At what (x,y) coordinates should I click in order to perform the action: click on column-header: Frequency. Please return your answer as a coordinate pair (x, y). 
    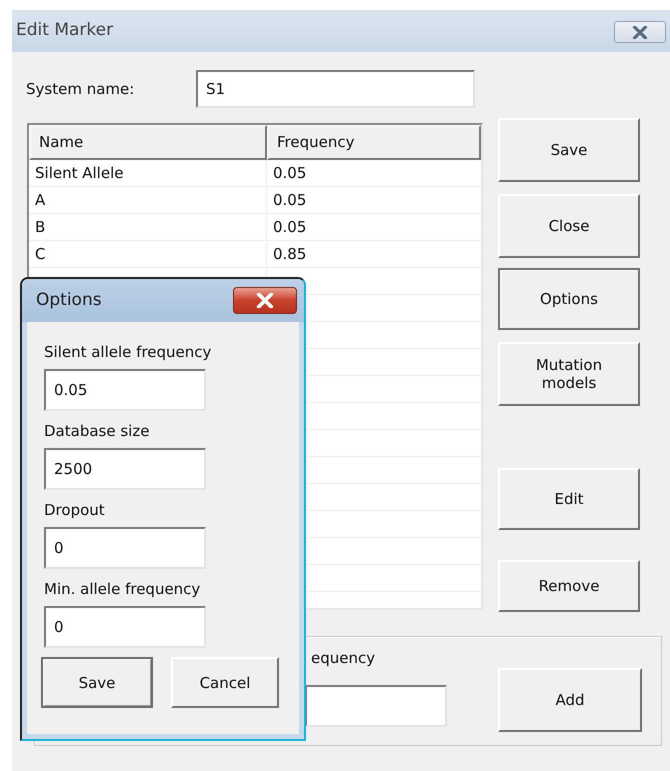
    Looking at the image, I should click on (374, 142).